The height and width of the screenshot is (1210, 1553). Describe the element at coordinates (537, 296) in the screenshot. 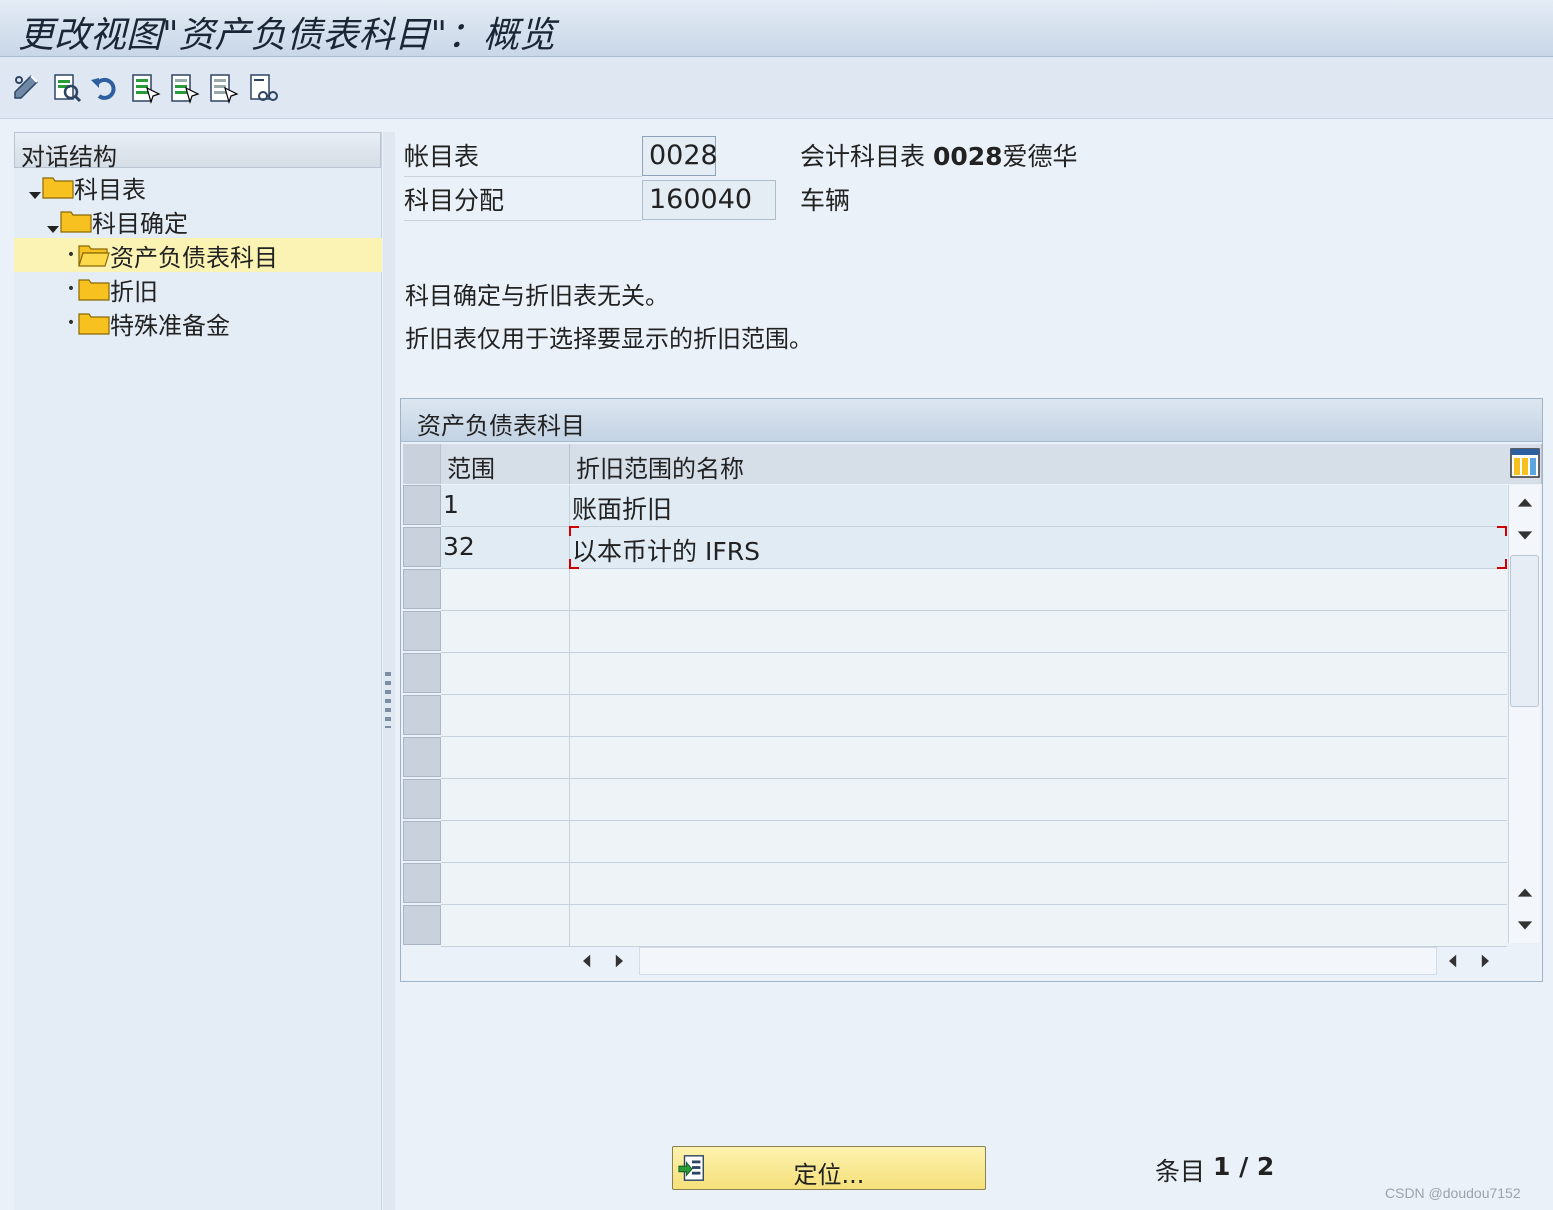

I see `info-line-1: 科目确定与折旧表无关。` at that location.